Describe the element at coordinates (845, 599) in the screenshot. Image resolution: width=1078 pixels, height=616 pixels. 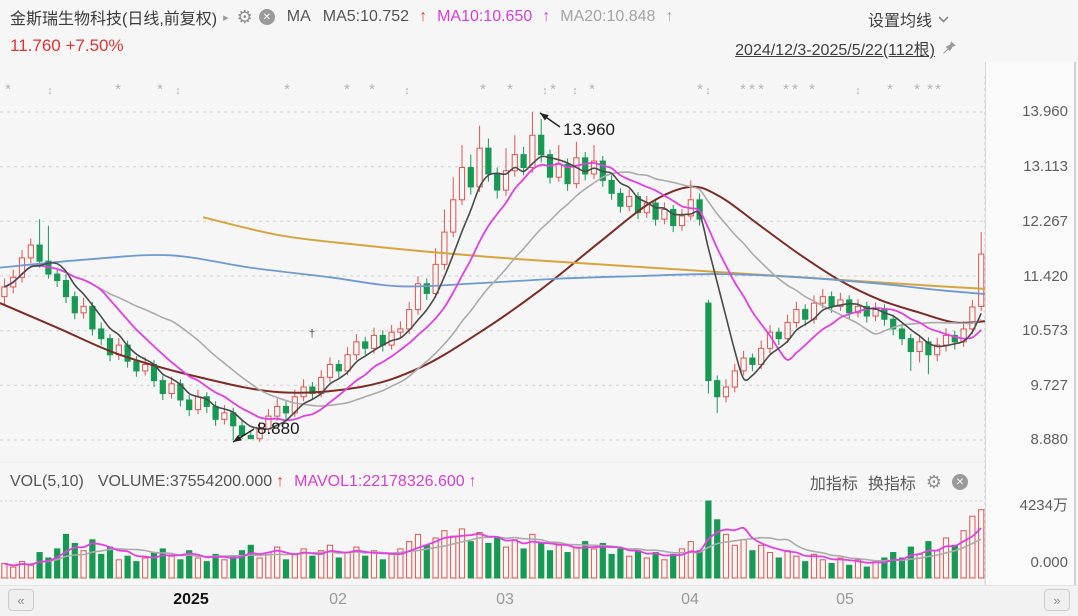
I see `time-axis-label-05: 05` at that location.